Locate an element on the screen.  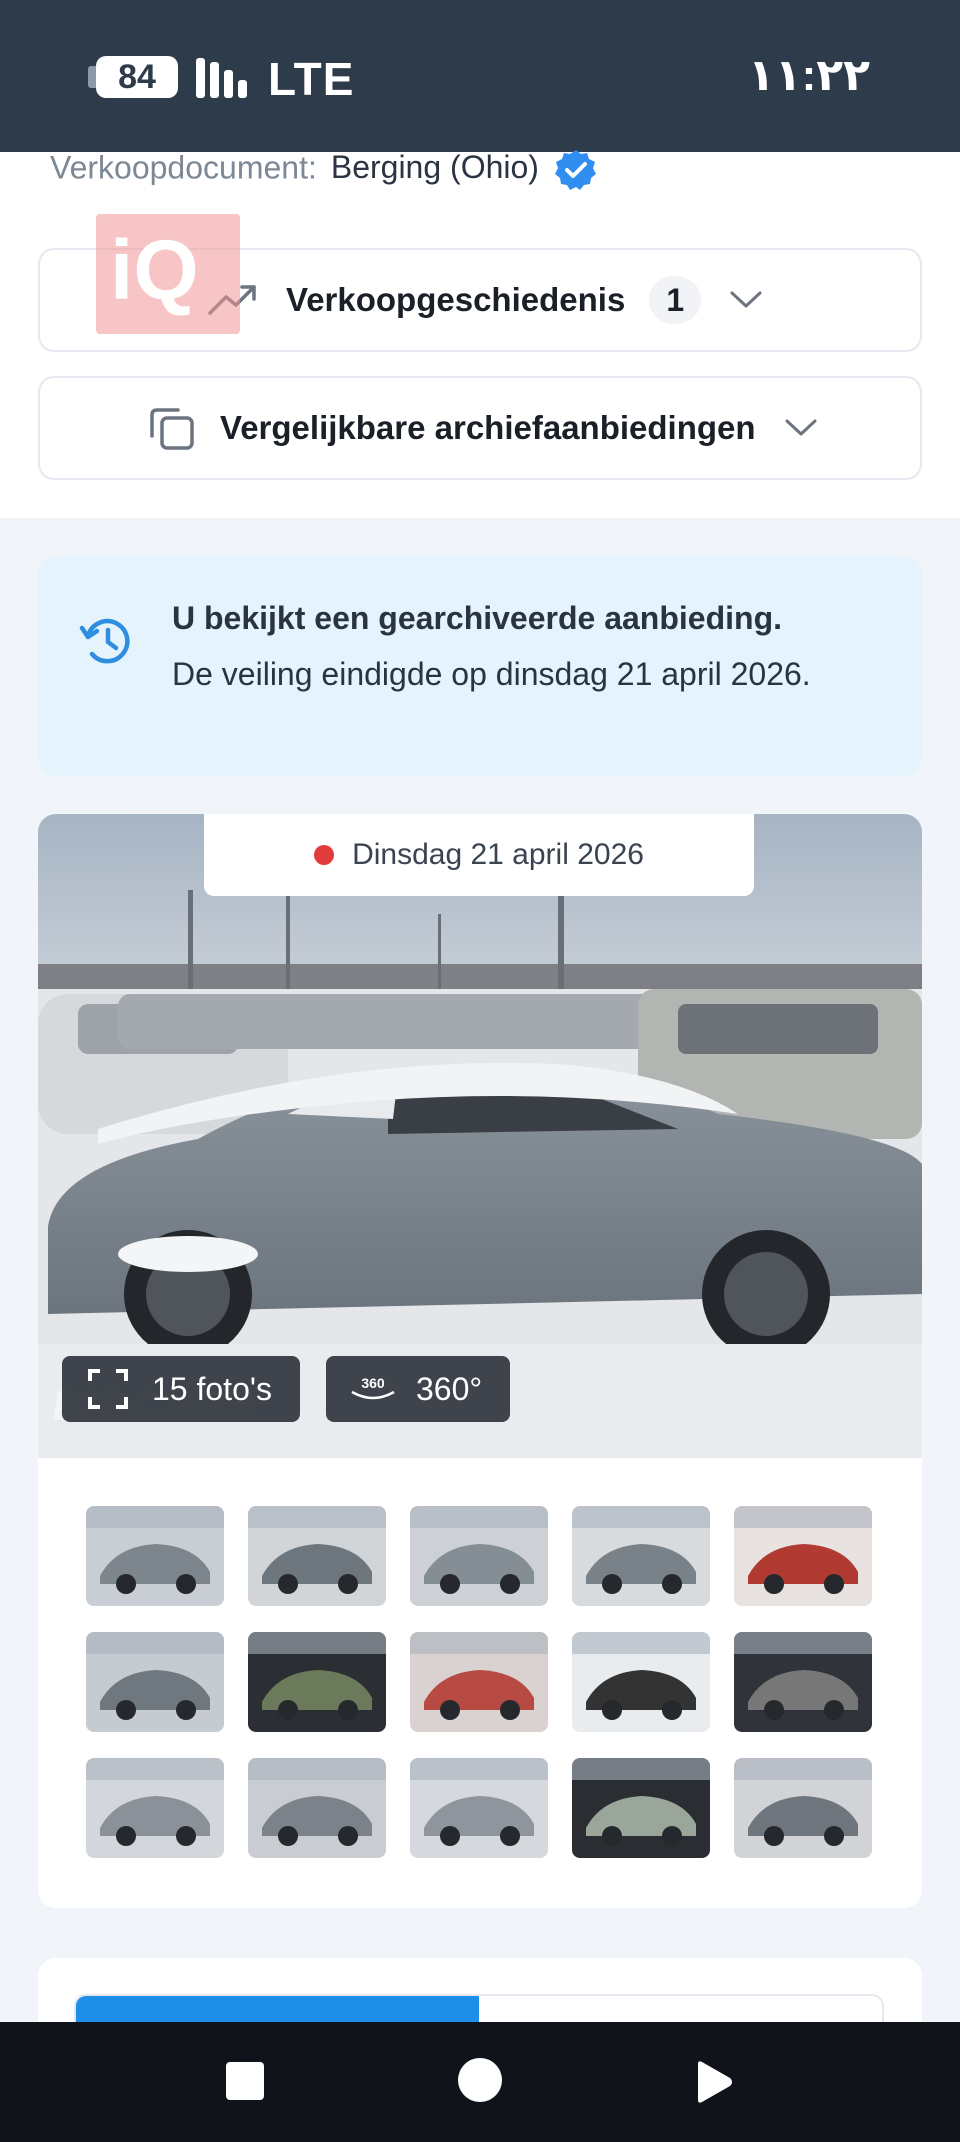
thumbnail-grid is located at coordinates (481, 1682).